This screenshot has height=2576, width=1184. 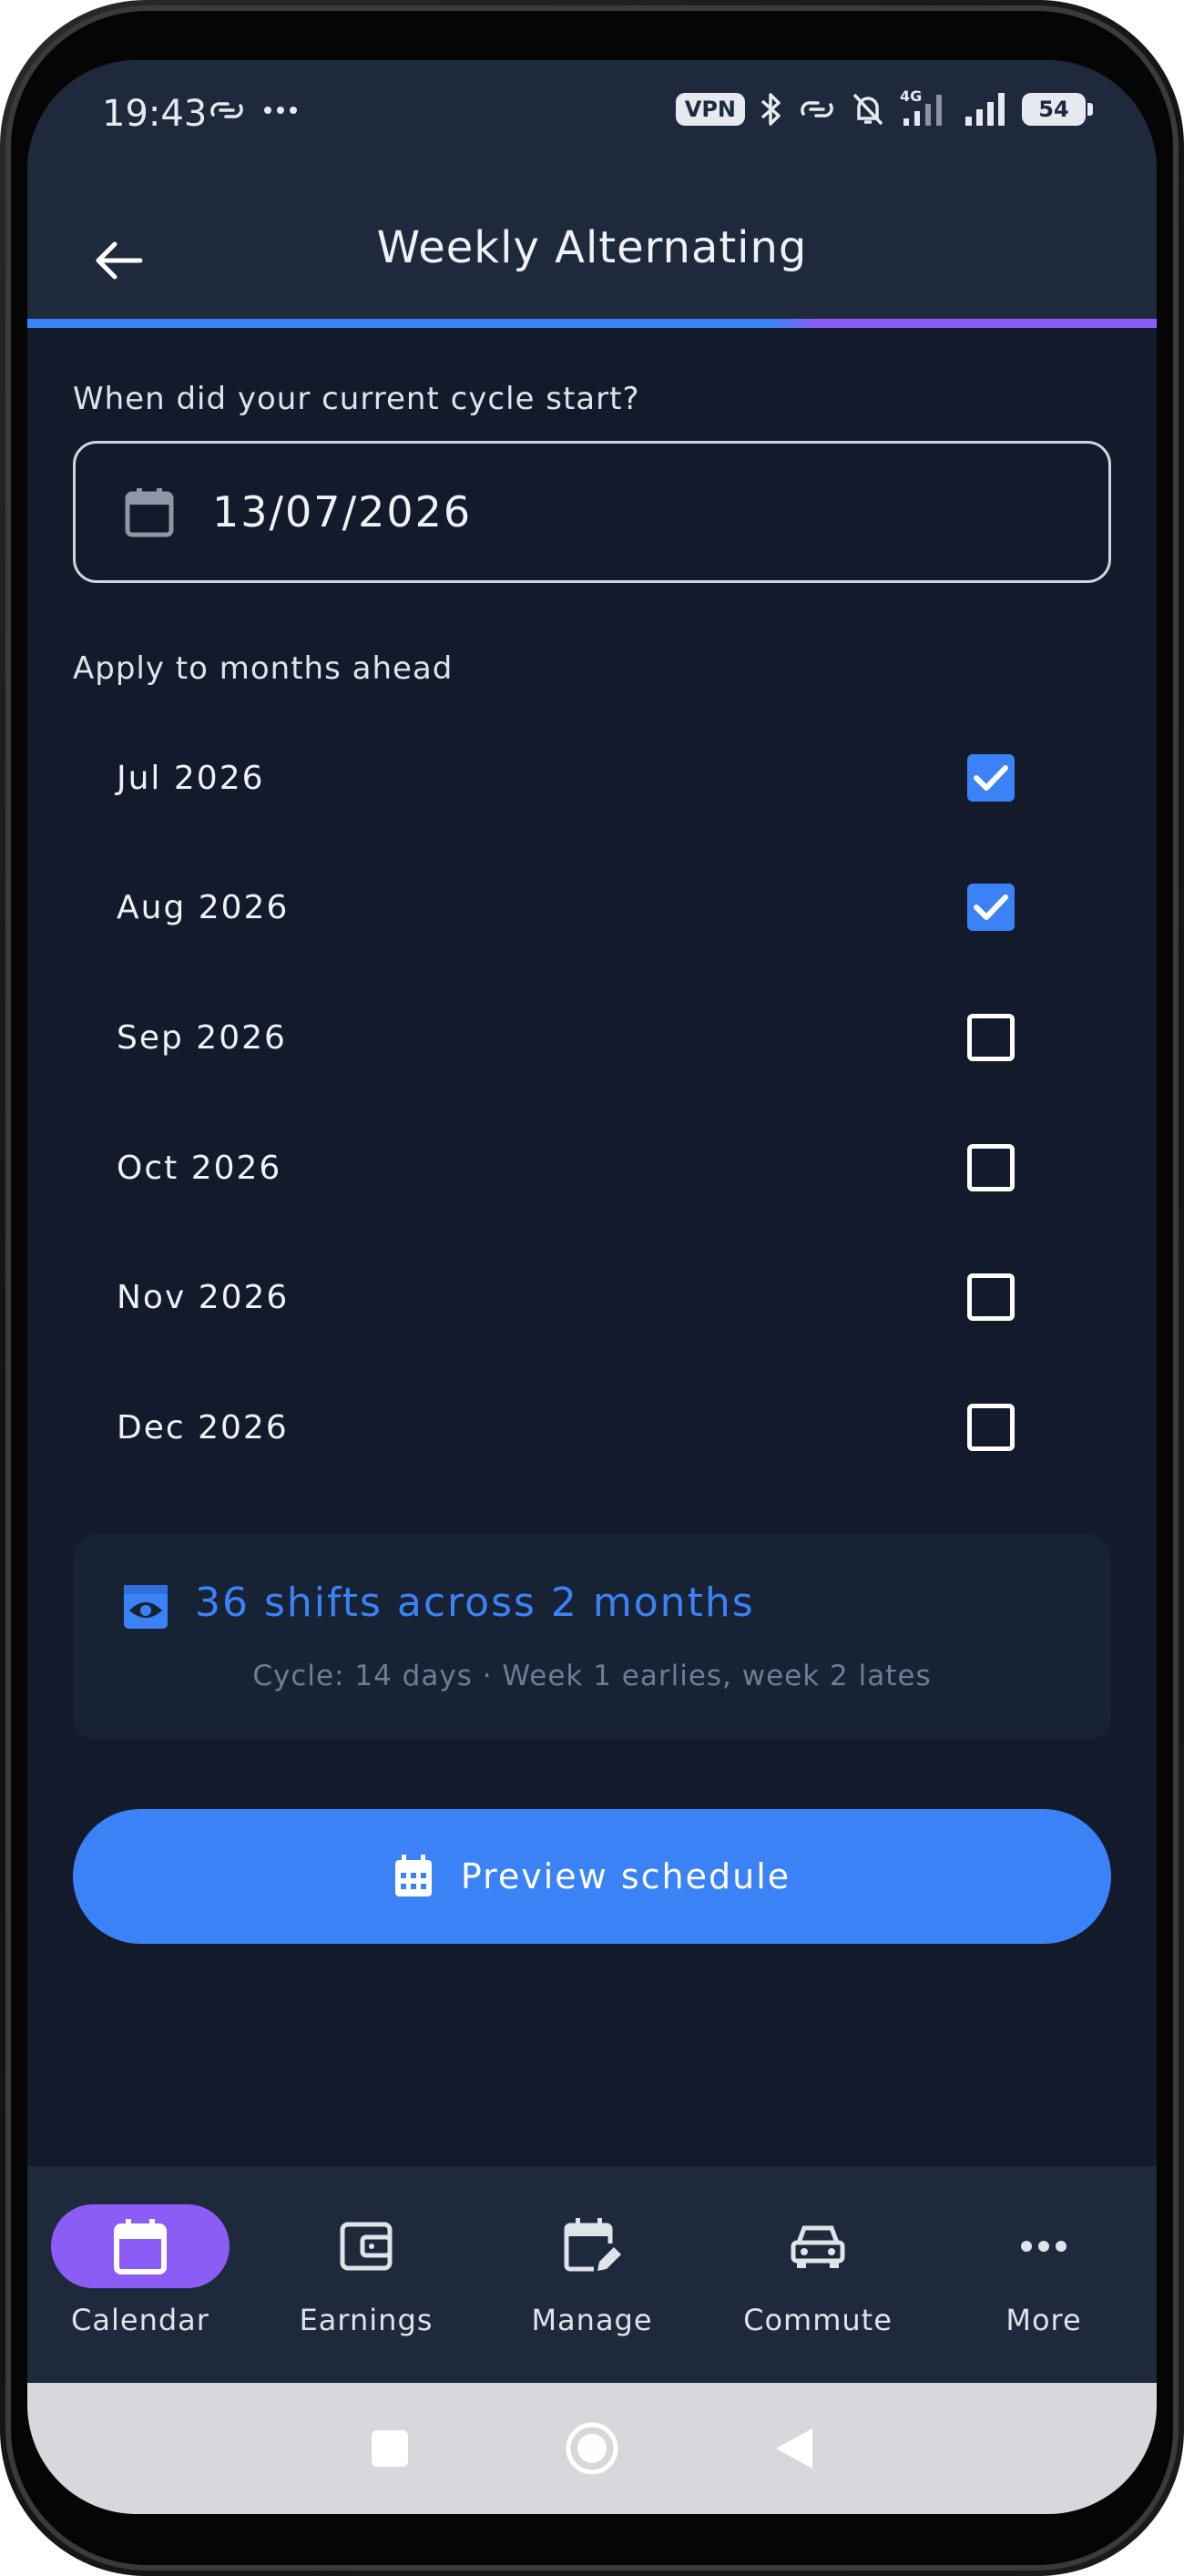 I want to click on cycle-start-date-value: 13/07/2026, so click(x=343, y=512).